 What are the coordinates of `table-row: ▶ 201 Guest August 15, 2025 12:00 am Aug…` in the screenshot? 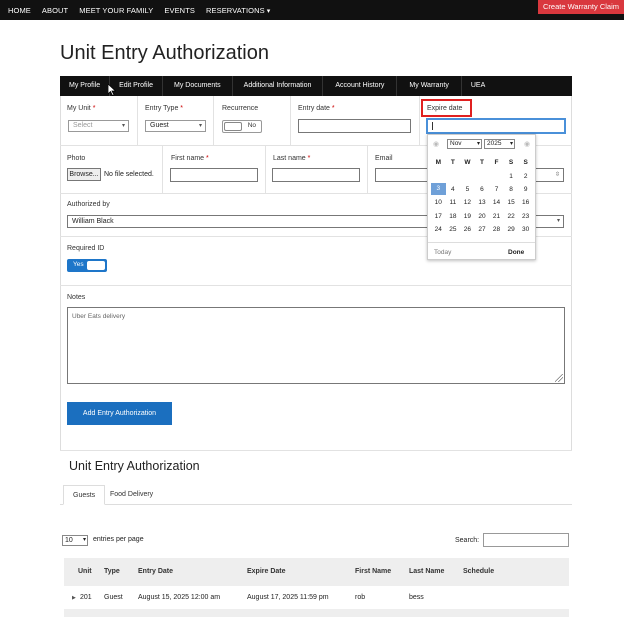 It's located at (316, 598).